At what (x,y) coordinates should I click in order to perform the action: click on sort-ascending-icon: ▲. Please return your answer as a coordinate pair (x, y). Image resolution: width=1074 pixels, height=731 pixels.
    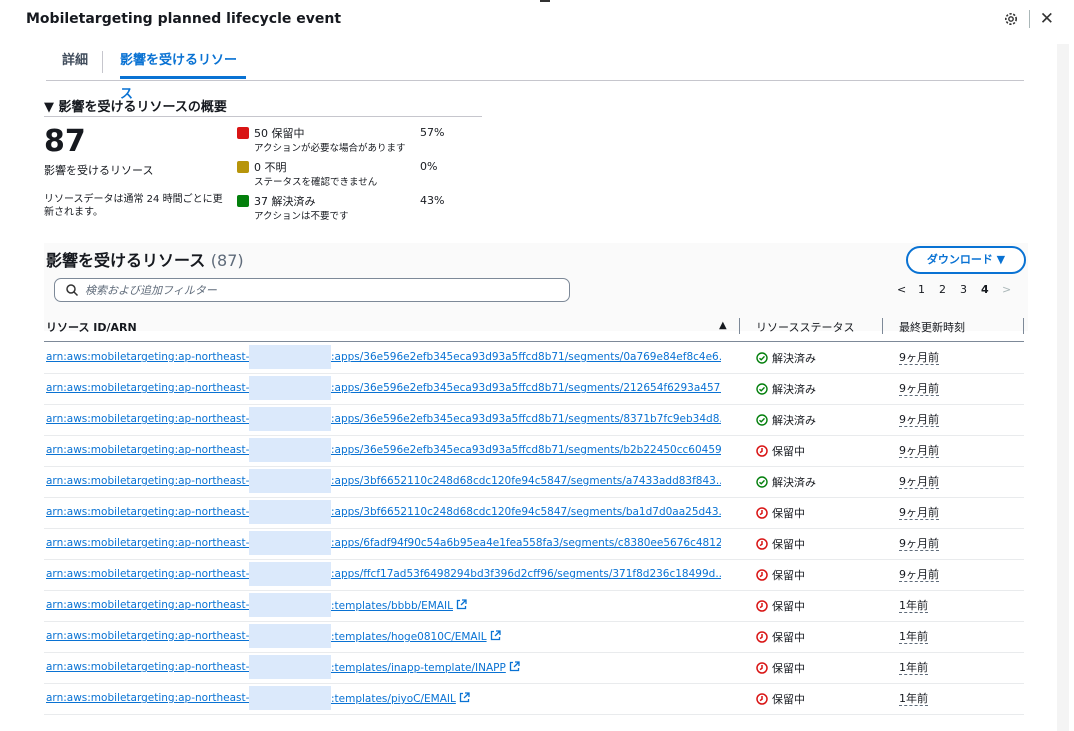
    Looking at the image, I should click on (723, 325).